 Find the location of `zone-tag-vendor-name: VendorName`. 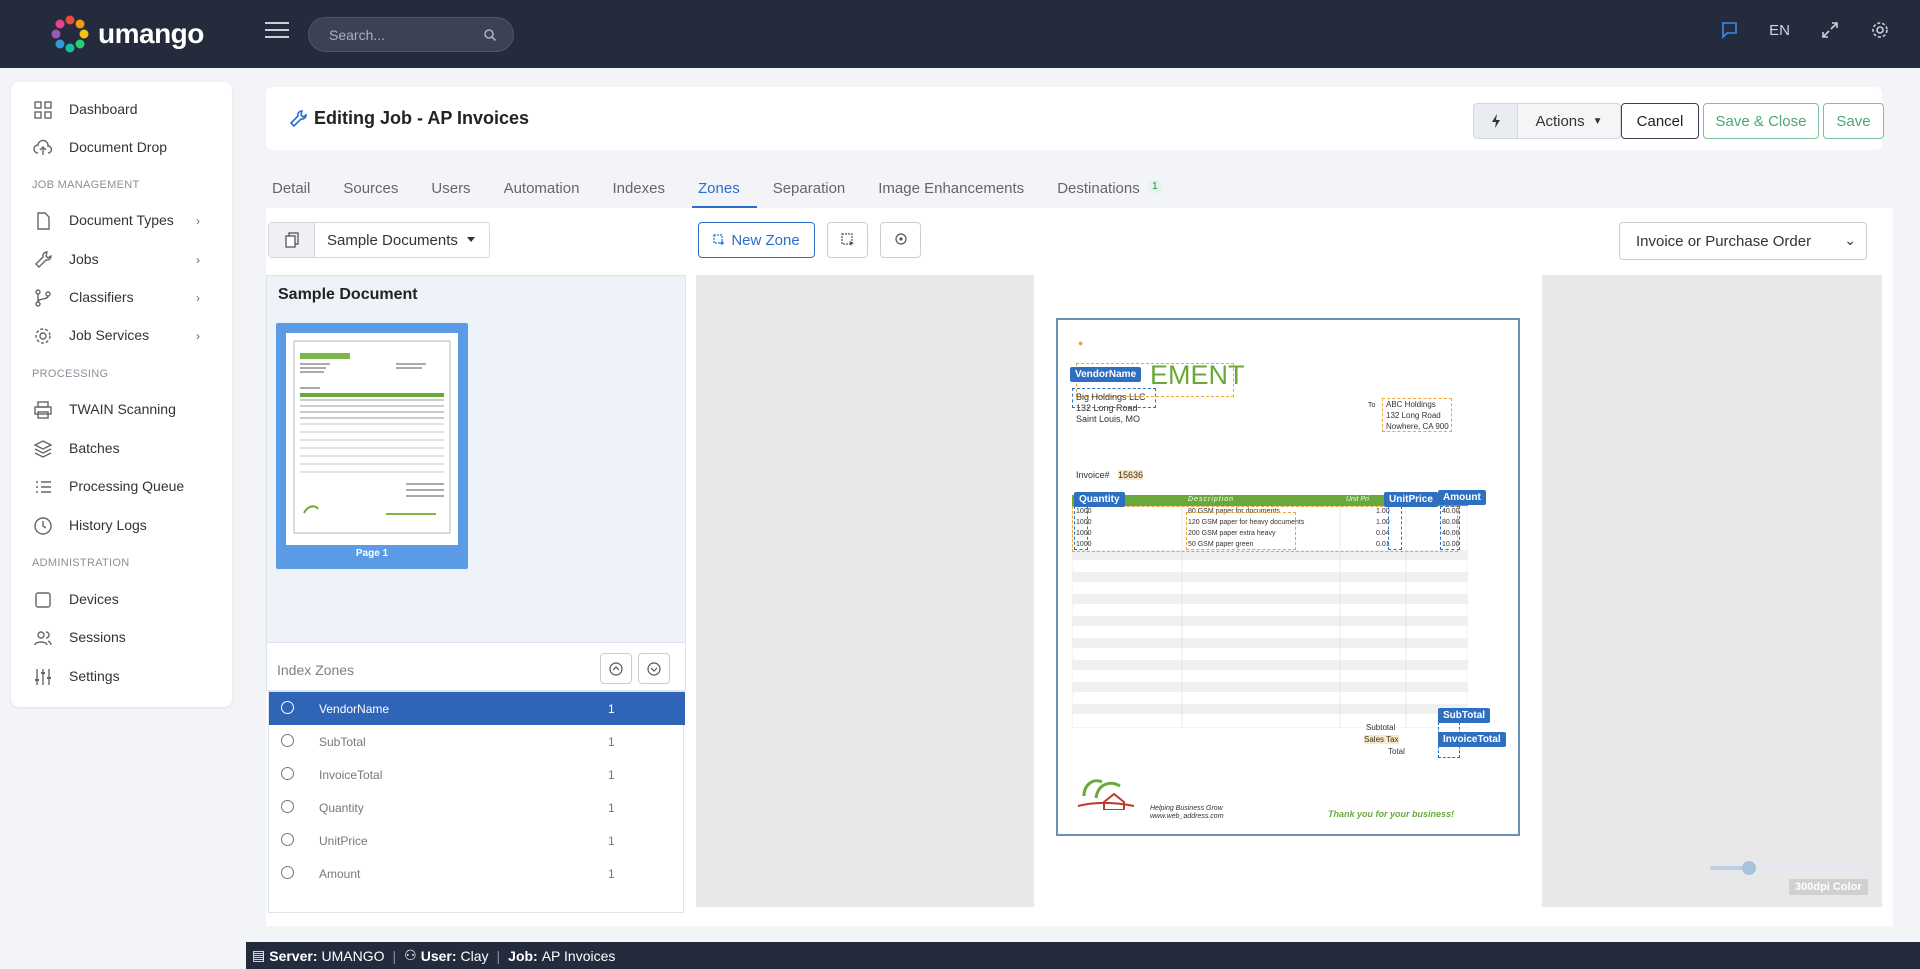

zone-tag-vendor-name: VendorName is located at coordinates (1106, 374).